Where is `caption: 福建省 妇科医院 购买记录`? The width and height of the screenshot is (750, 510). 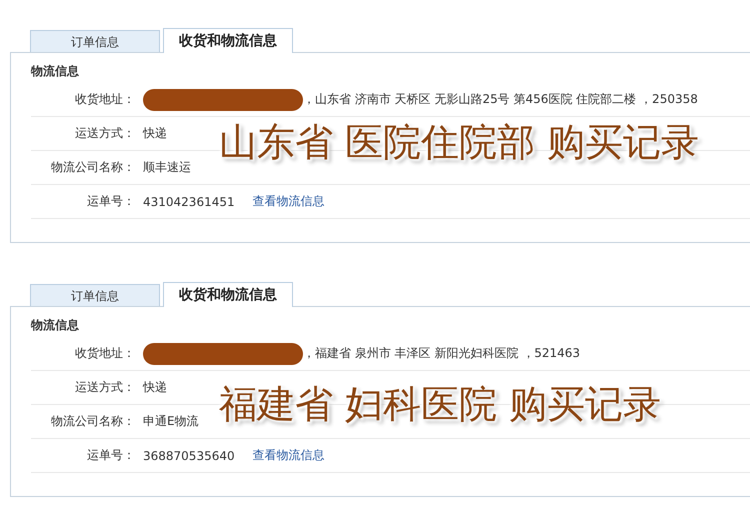
caption: 福建省 妇科医院 购买记录 is located at coordinates (440, 404).